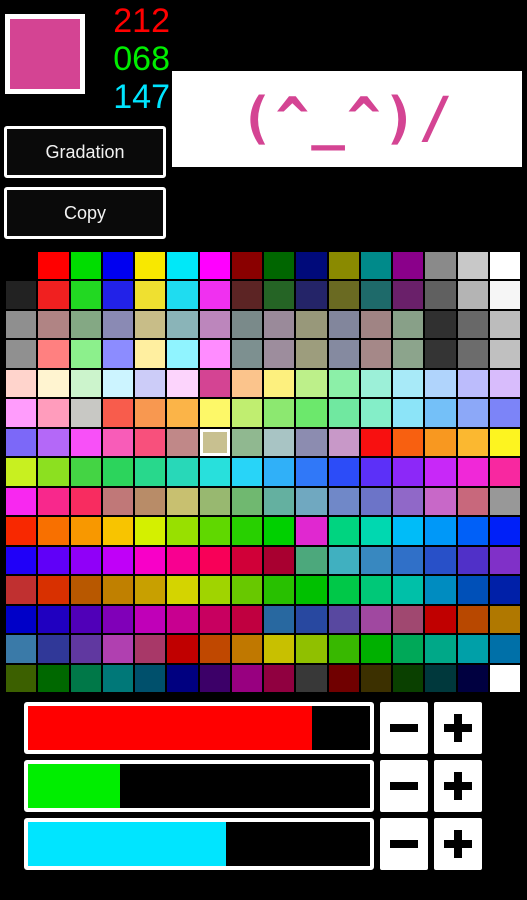  What do you see at coordinates (404, 786) in the screenshot?
I see `green-minus-button` at bounding box center [404, 786].